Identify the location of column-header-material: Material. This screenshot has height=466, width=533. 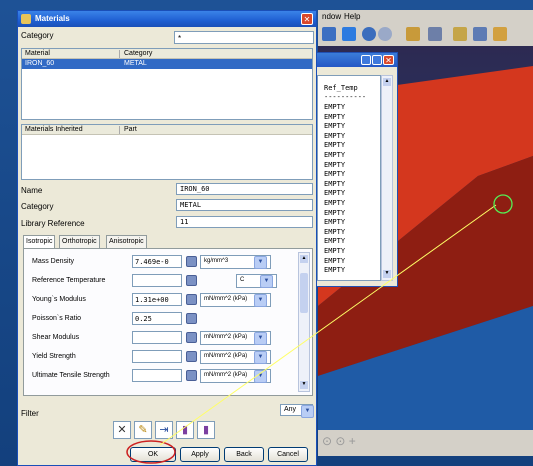
(37, 53).